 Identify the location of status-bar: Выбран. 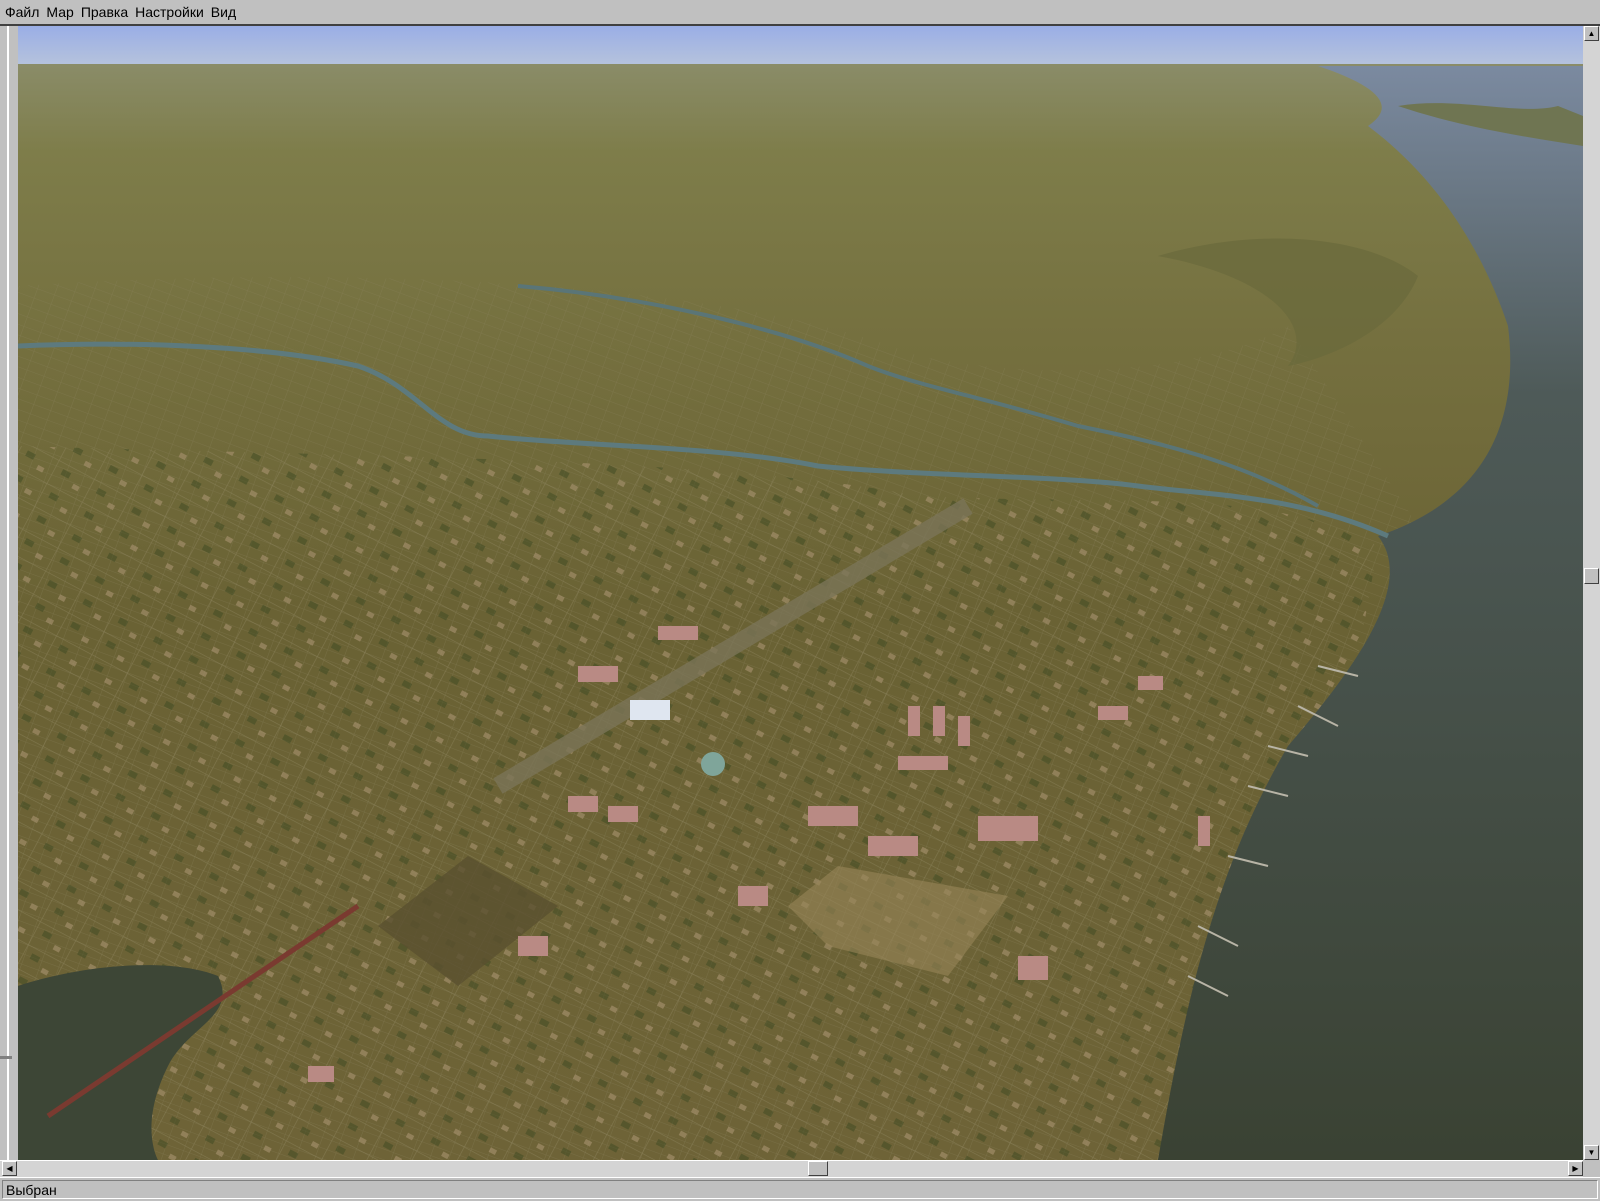
(800, 1189).